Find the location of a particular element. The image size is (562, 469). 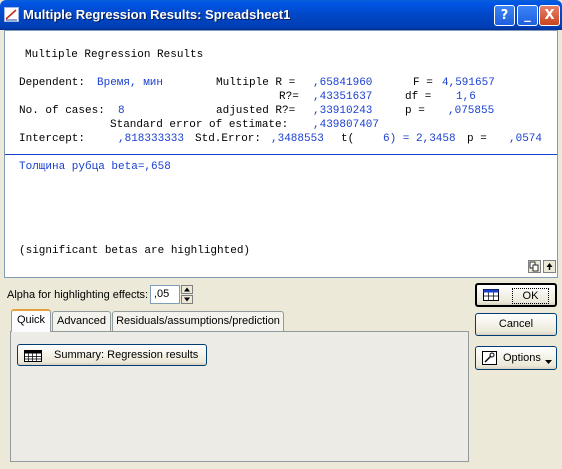

intercept-label: Intercept: is located at coordinates (52, 139).